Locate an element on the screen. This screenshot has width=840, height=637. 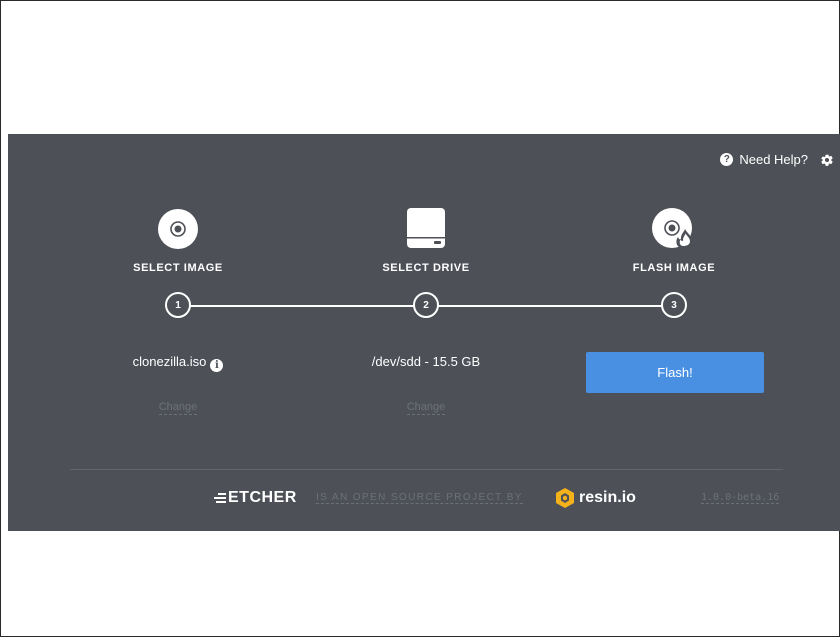
selected-image: clonezilla.iso i is located at coordinates (178, 363).